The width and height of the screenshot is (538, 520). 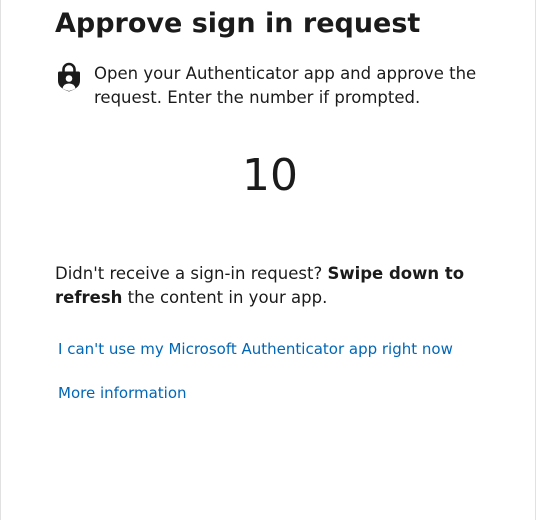 I want to click on authenticator-lock-icon, so click(x=69, y=77).